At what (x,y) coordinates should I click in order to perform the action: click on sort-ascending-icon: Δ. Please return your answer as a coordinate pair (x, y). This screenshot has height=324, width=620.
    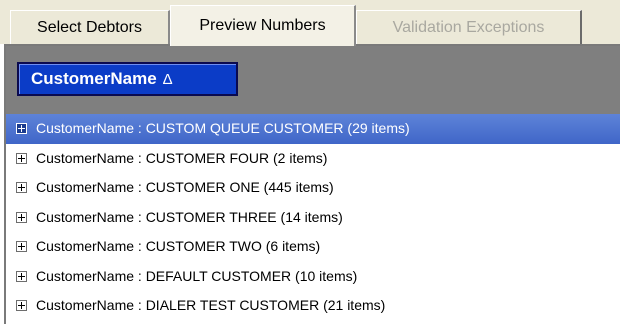
    Looking at the image, I should click on (167, 79).